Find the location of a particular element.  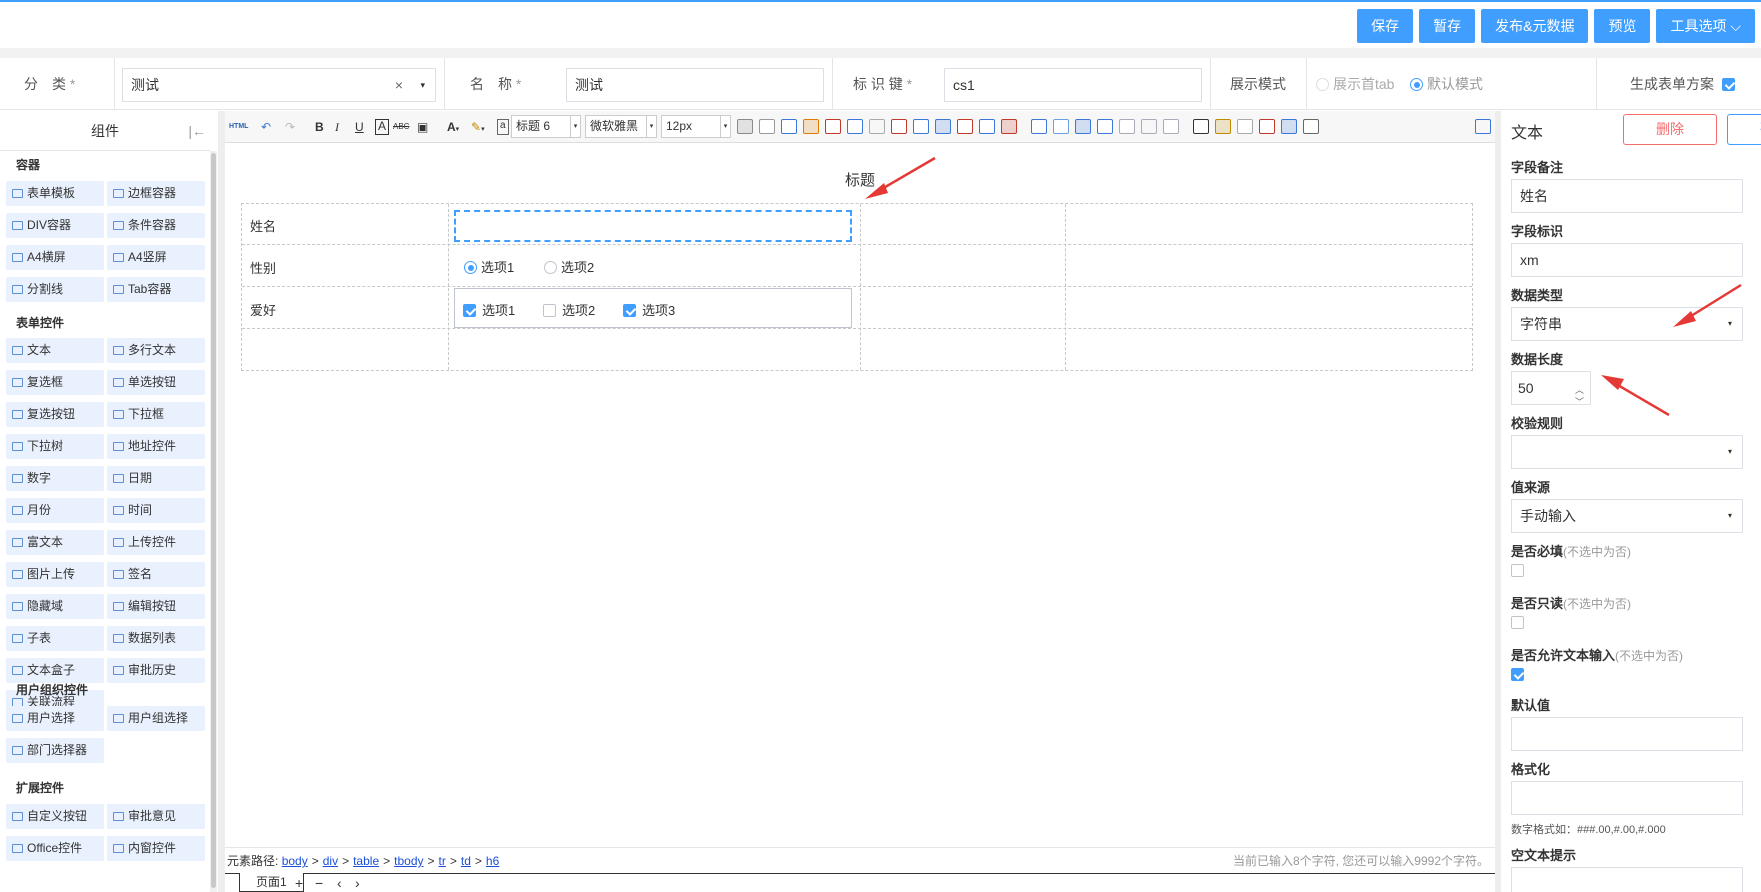

mode-first-tab-radio: 展示首tab is located at coordinates (1355, 84).